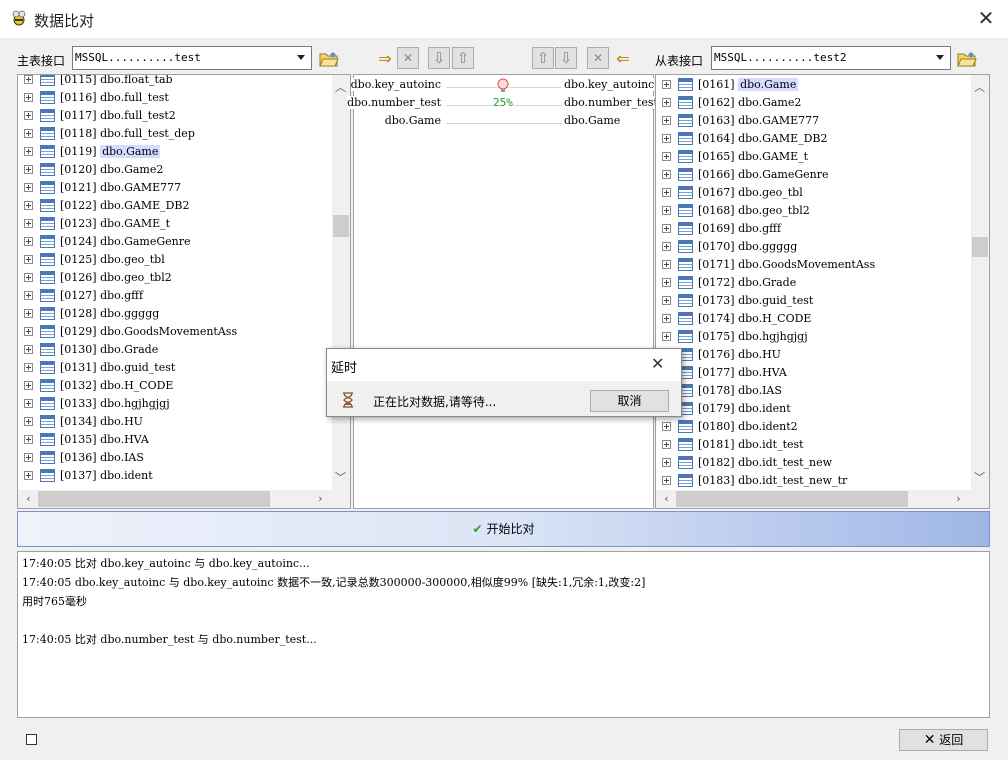 The image size is (1008, 760). Describe the element at coordinates (395, 102) in the screenshot. I see `pair-left-table: dbo.number_test` at that location.